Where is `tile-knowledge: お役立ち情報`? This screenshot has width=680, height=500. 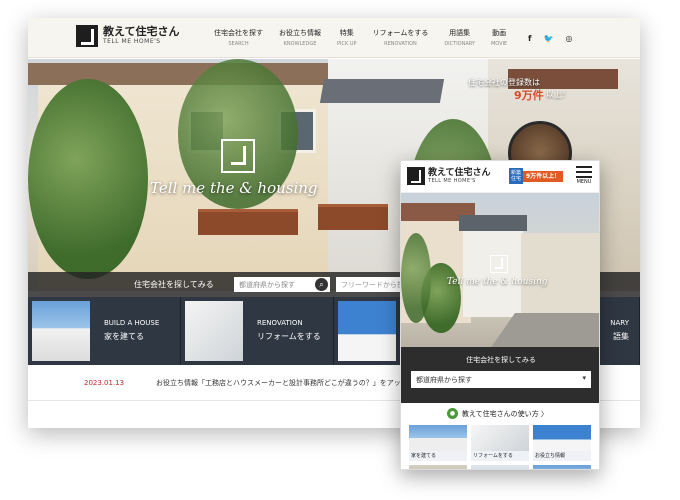 tile-knowledge: お役立ち情報 is located at coordinates (562, 443).